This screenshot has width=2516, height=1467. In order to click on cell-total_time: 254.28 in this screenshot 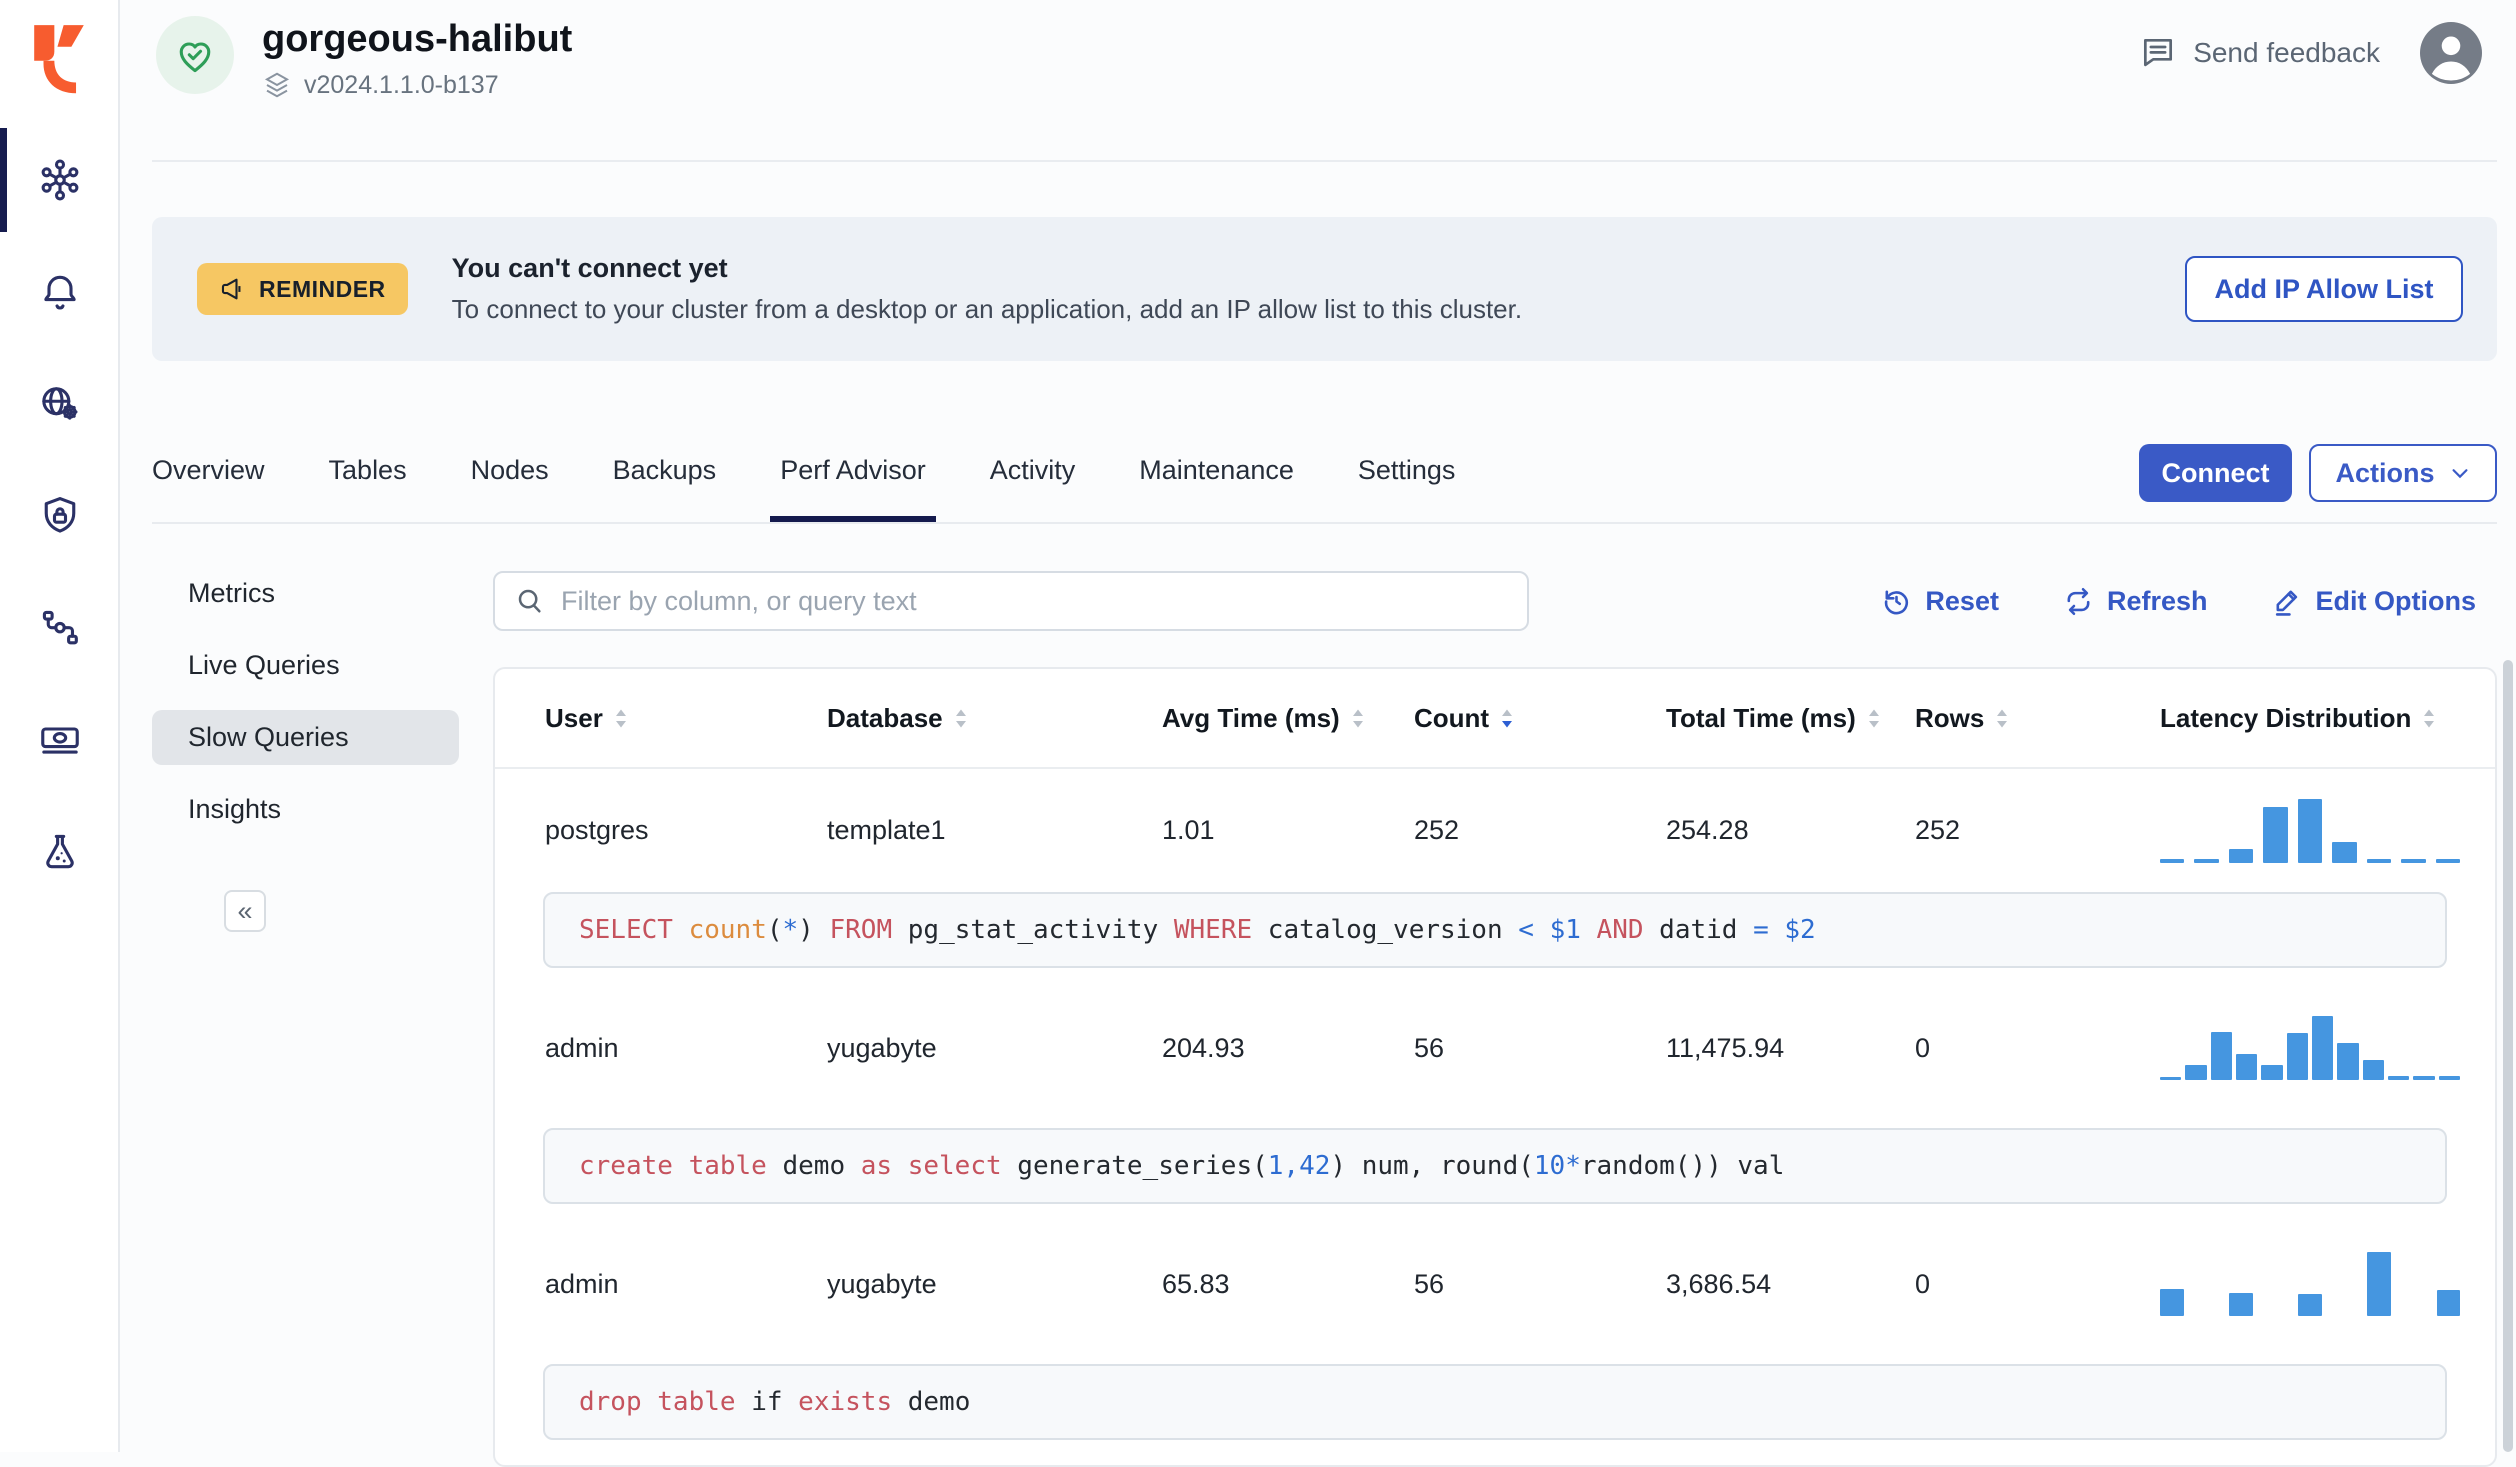, I will do `click(1707, 830)`.